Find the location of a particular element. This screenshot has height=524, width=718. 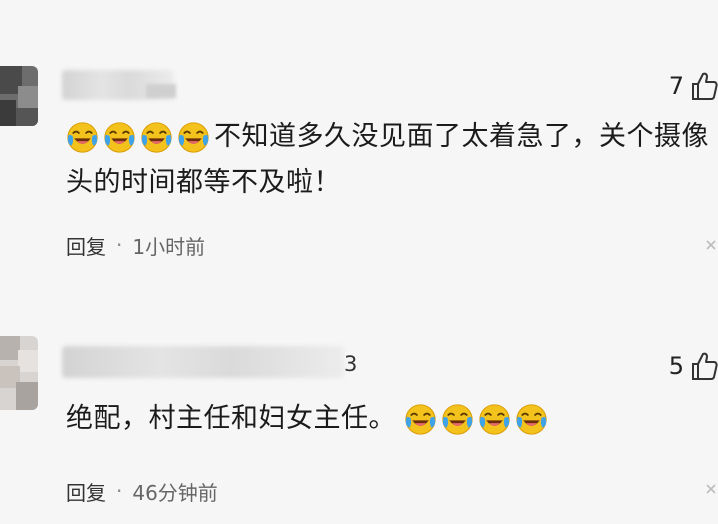

comment-text-line-1: 不知道多久没见面了太着急了，关个摄像 is located at coordinates (461, 136).